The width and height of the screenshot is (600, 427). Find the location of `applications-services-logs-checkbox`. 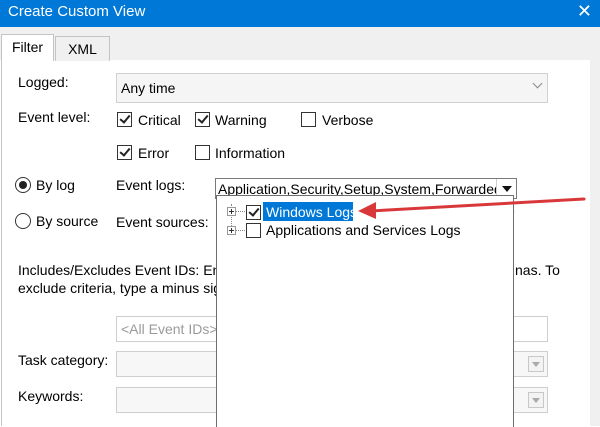

applications-services-logs-checkbox is located at coordinates (253, 230).